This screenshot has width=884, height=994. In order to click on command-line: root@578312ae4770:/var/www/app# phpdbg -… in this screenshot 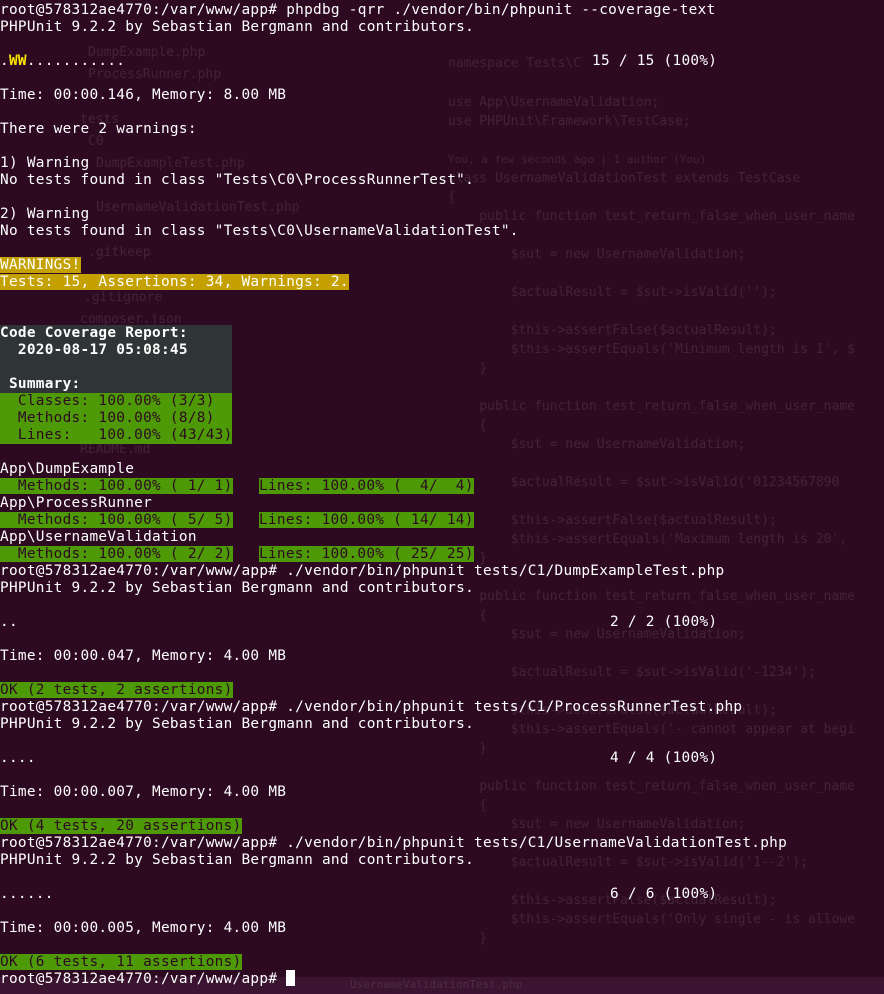, I will do `click(358, 10)`.